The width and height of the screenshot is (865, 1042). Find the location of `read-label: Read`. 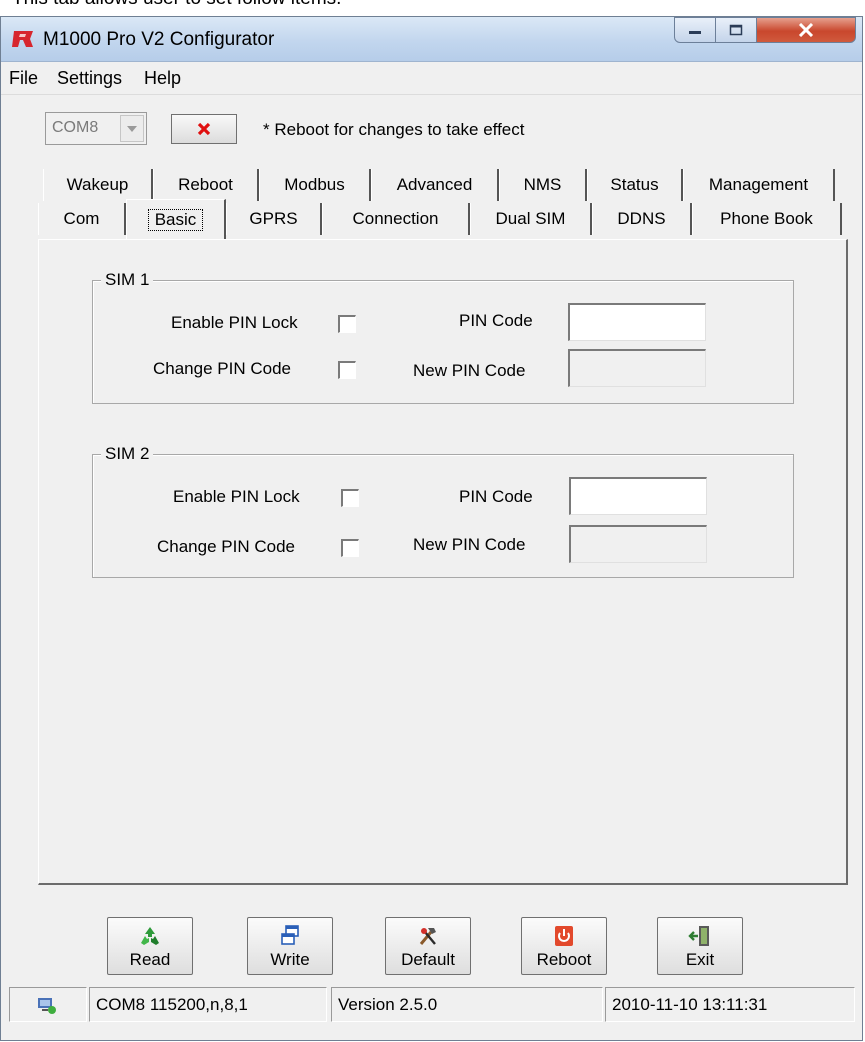

read-label: Read is located at coordinates (150, 959).